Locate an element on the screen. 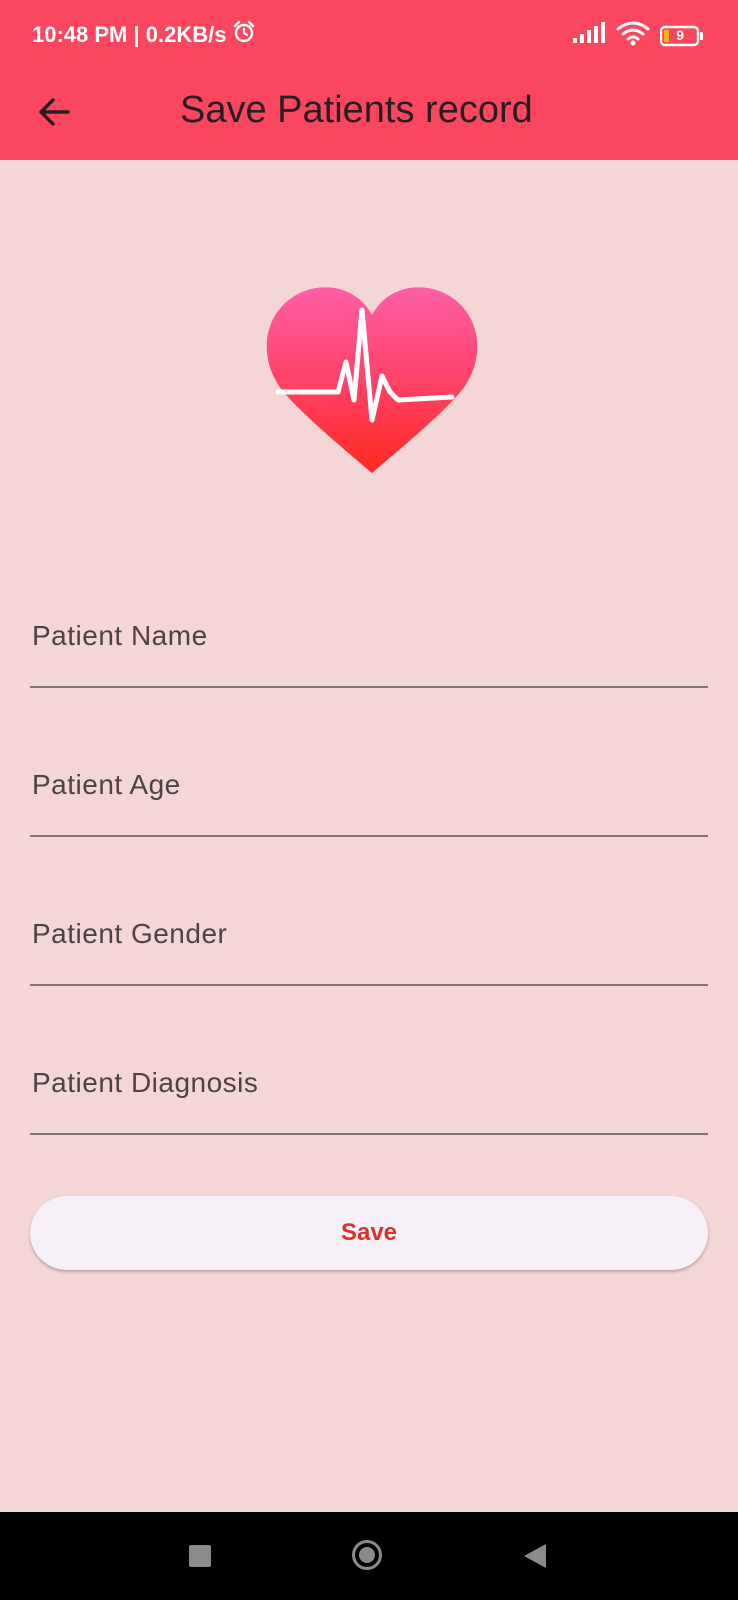  patient-gender-field: Patient Gender is located at coordinates (369, 931).